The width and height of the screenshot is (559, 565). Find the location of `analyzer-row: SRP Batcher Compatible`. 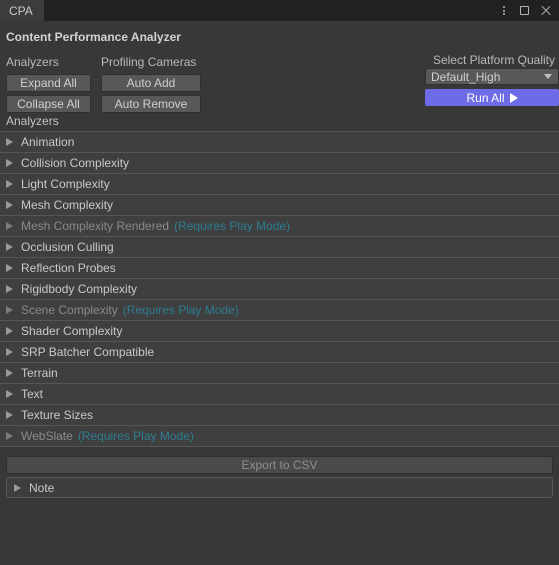

analyzer-row: SRP Batcher Compatible is located at coordinates (279, 352).